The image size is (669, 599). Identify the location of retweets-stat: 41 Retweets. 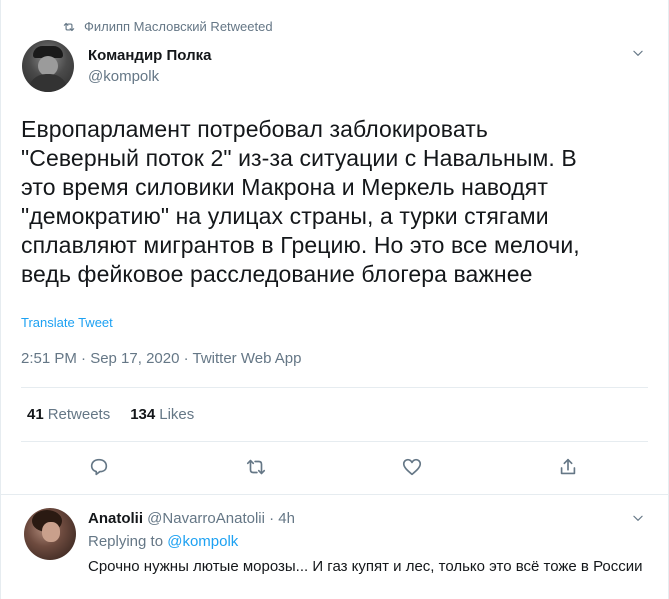
(68, 414).